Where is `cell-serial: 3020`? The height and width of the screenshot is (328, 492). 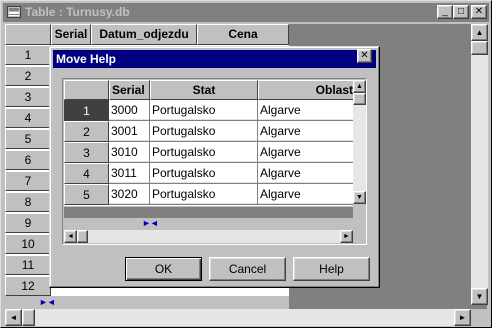
cell-serial: 3020 is located at coordinates (129, 194).